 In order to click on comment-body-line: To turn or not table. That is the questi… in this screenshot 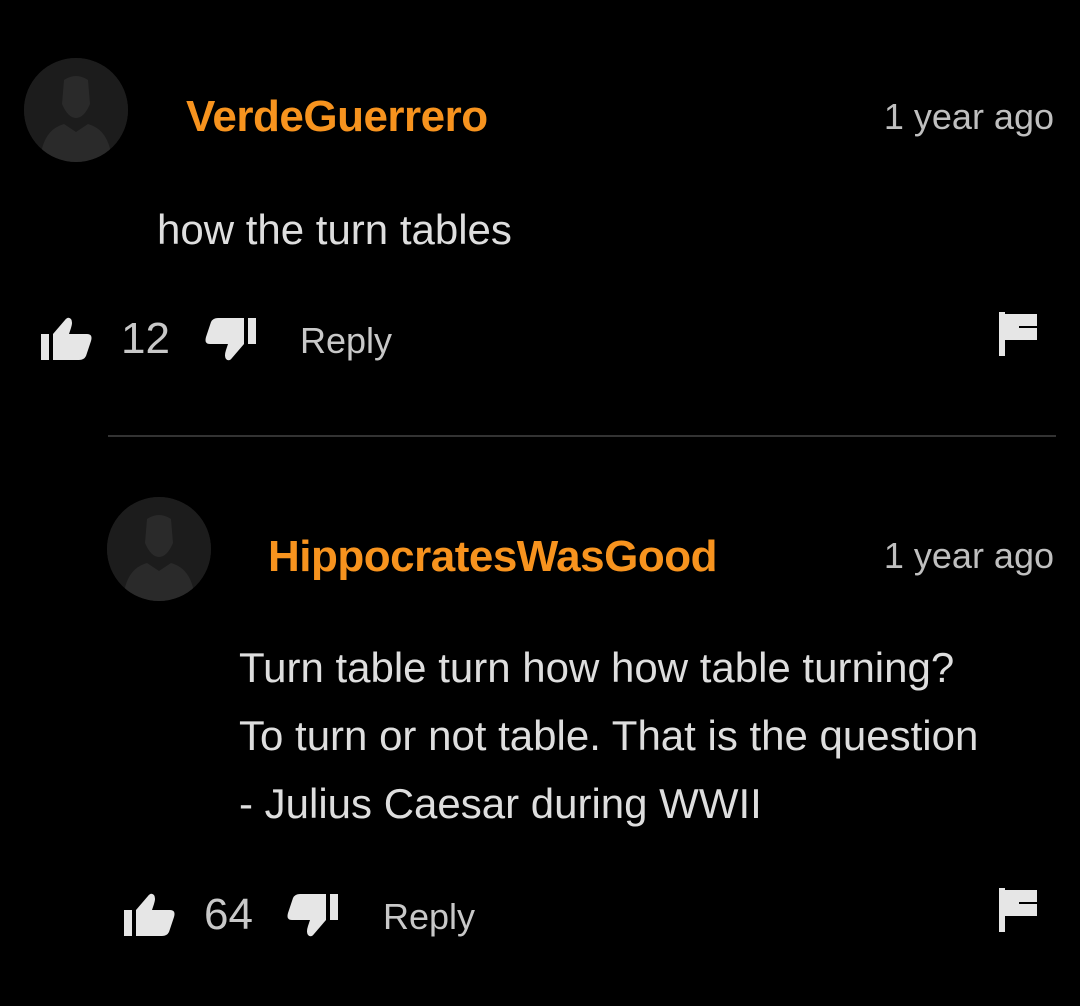, I will do `click(609, 735)`.